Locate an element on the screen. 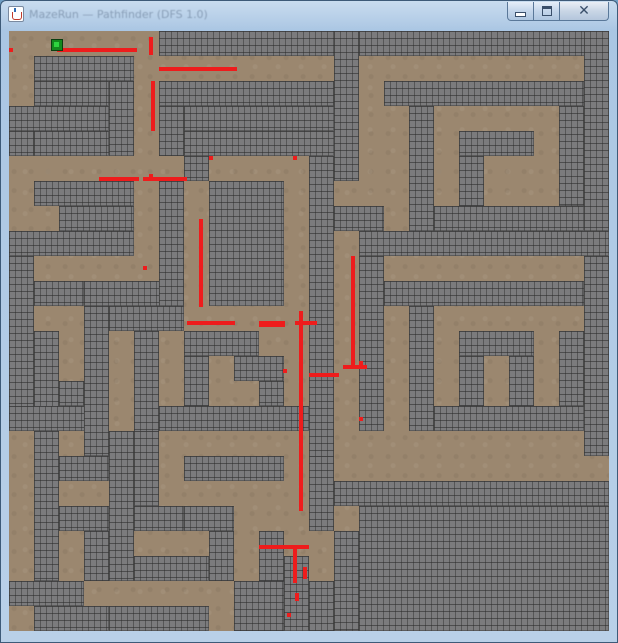 The image size is (618, 643). maximize-button is located at coordinates (546, 11).